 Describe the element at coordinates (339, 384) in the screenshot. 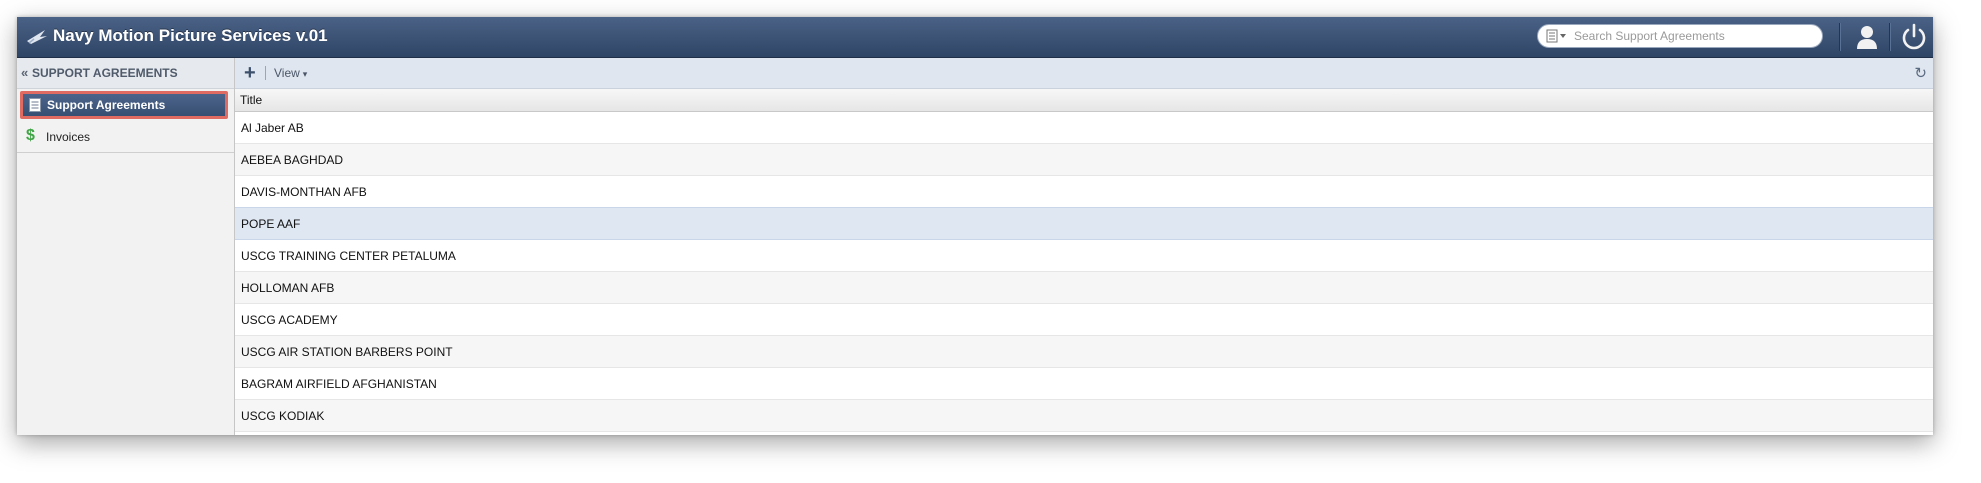

I see `table-cell-title: BAGRAM AIRFIELD AFGHANISTAN` at that location.